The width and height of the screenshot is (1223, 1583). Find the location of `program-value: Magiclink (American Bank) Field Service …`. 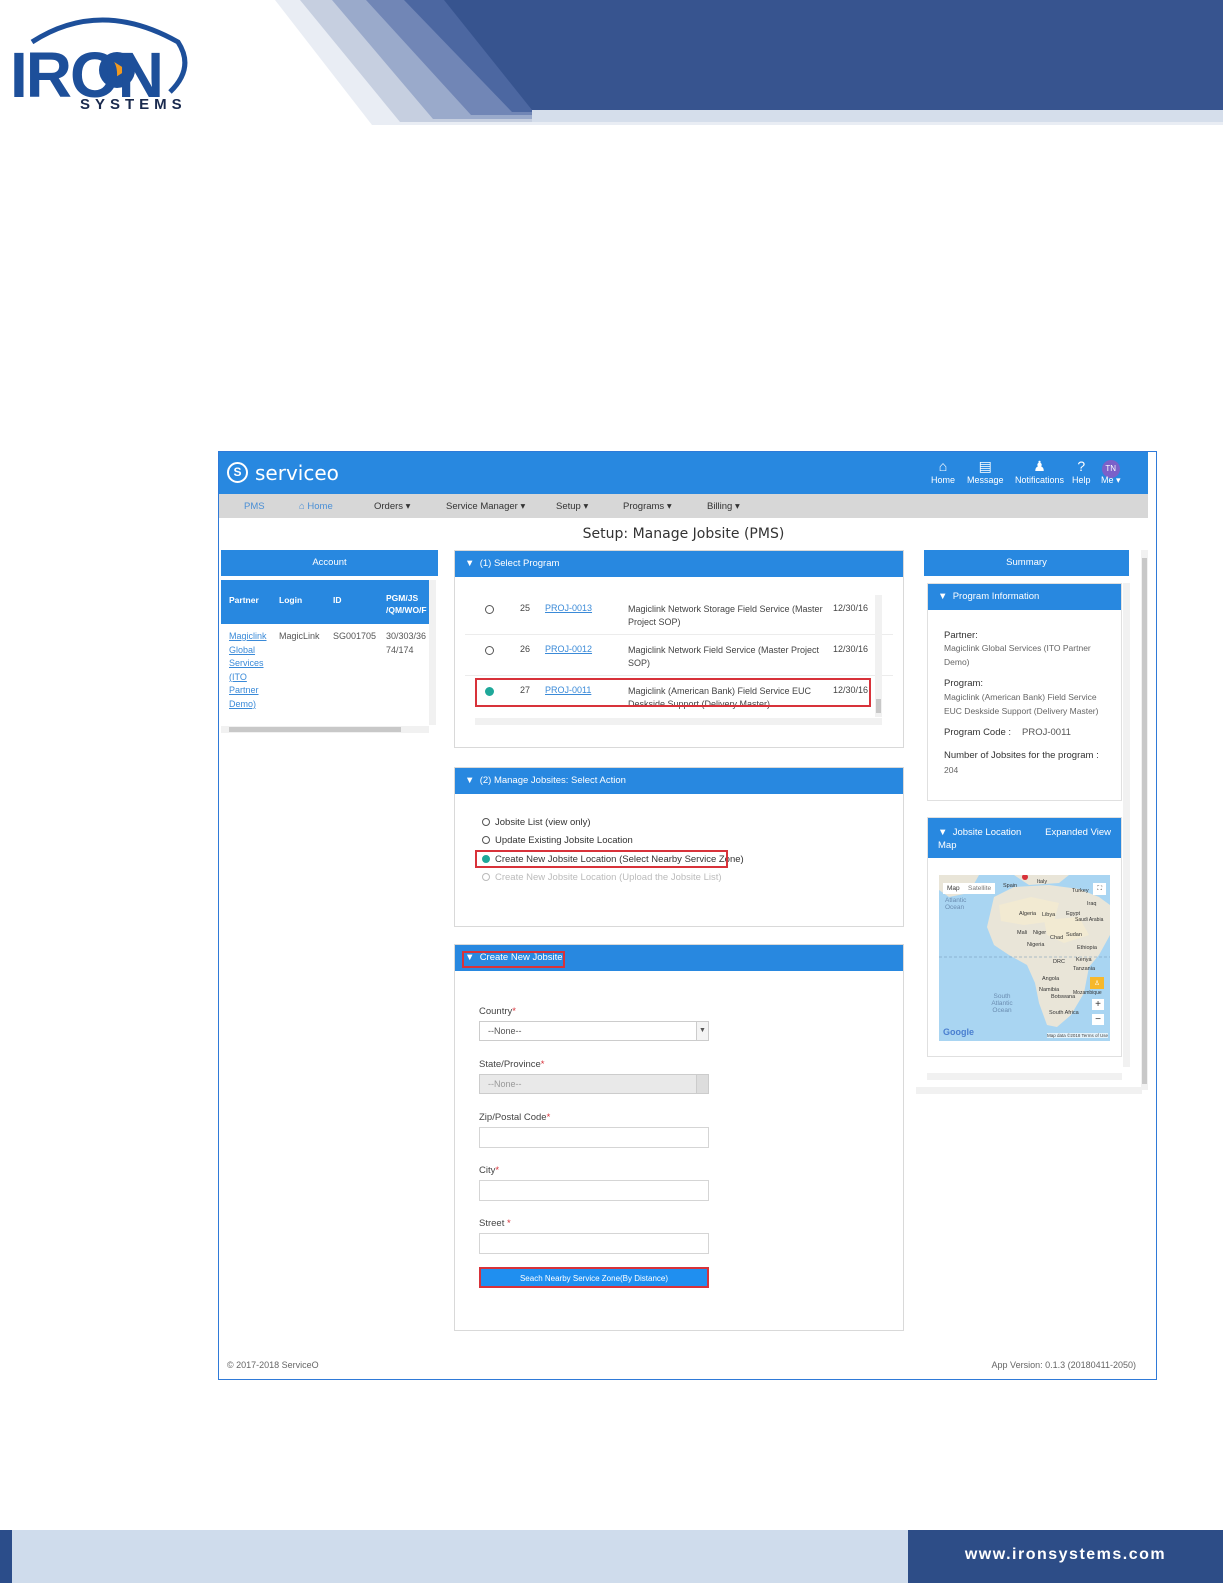

program-value: Magiclink (American Bank) Field Service … is located at coordinates (1021, 704).